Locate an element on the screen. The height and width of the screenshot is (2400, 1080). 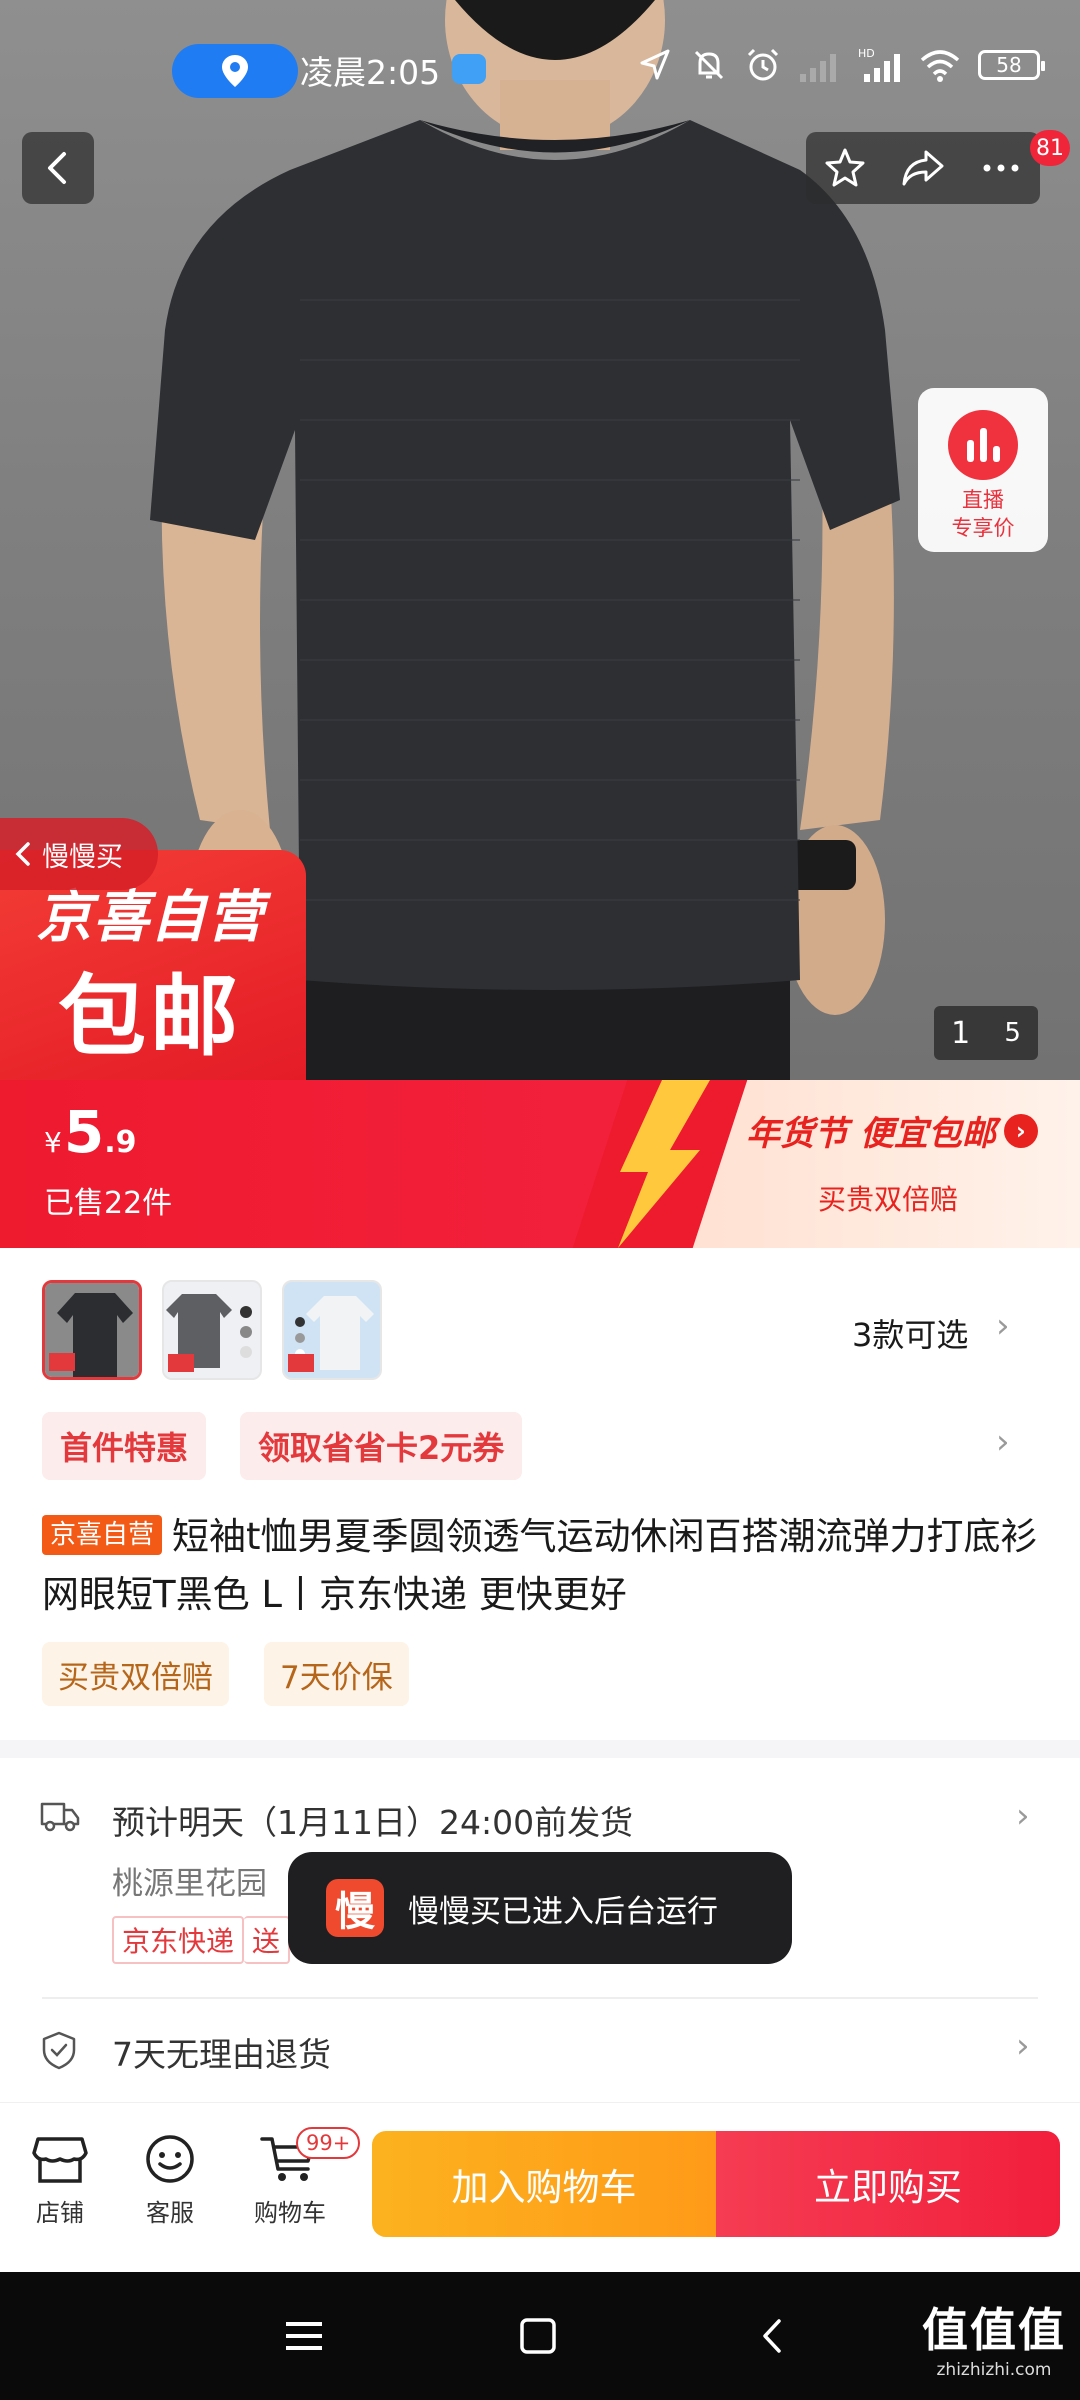
back-button is located at coordinates (58, 168).